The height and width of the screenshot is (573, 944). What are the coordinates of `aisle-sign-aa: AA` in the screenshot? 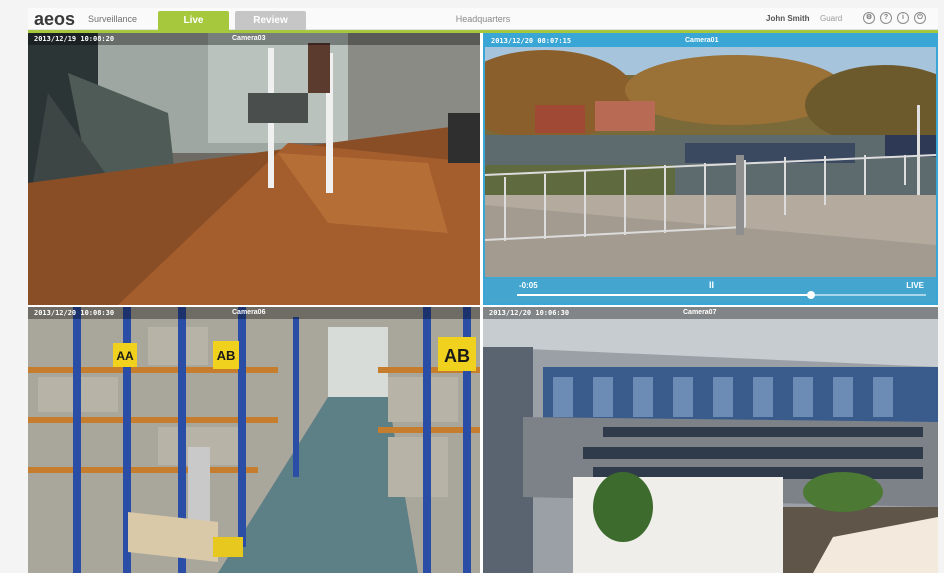 It's located at (125, 356).